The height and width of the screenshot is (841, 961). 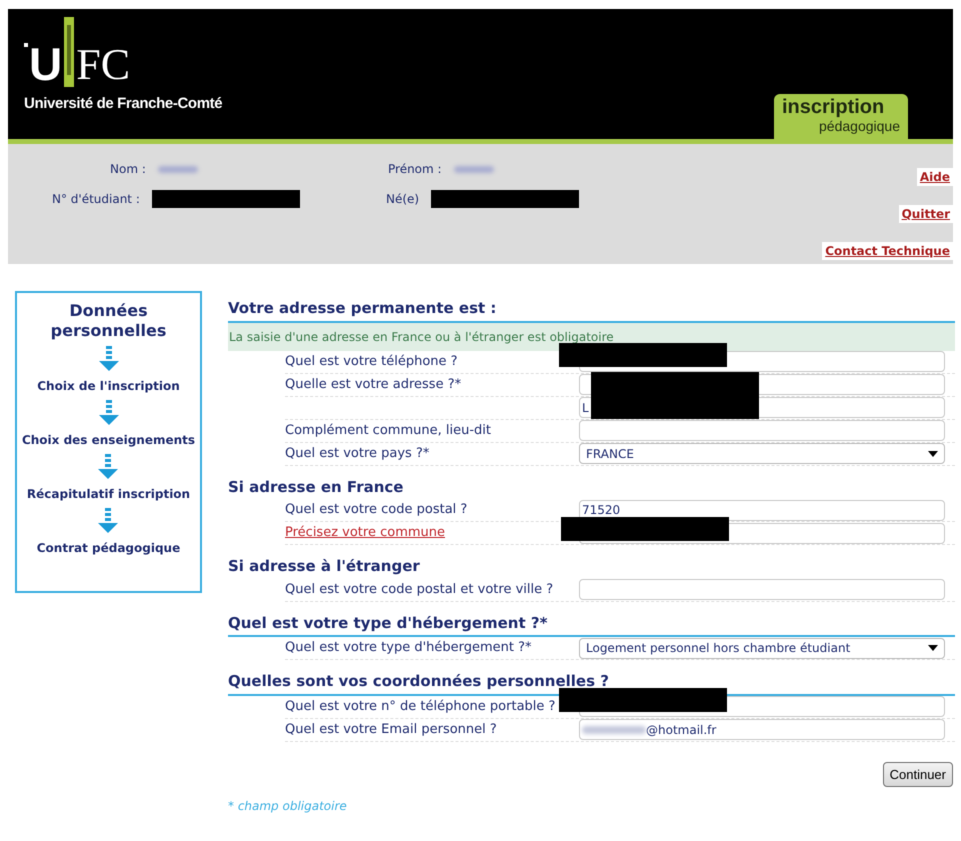 What do you see at coordinates (419, 589) in the screenshot?
I see `field-label: Quel est votre code postal et votre ville ?` at bounding box center [419, 589].